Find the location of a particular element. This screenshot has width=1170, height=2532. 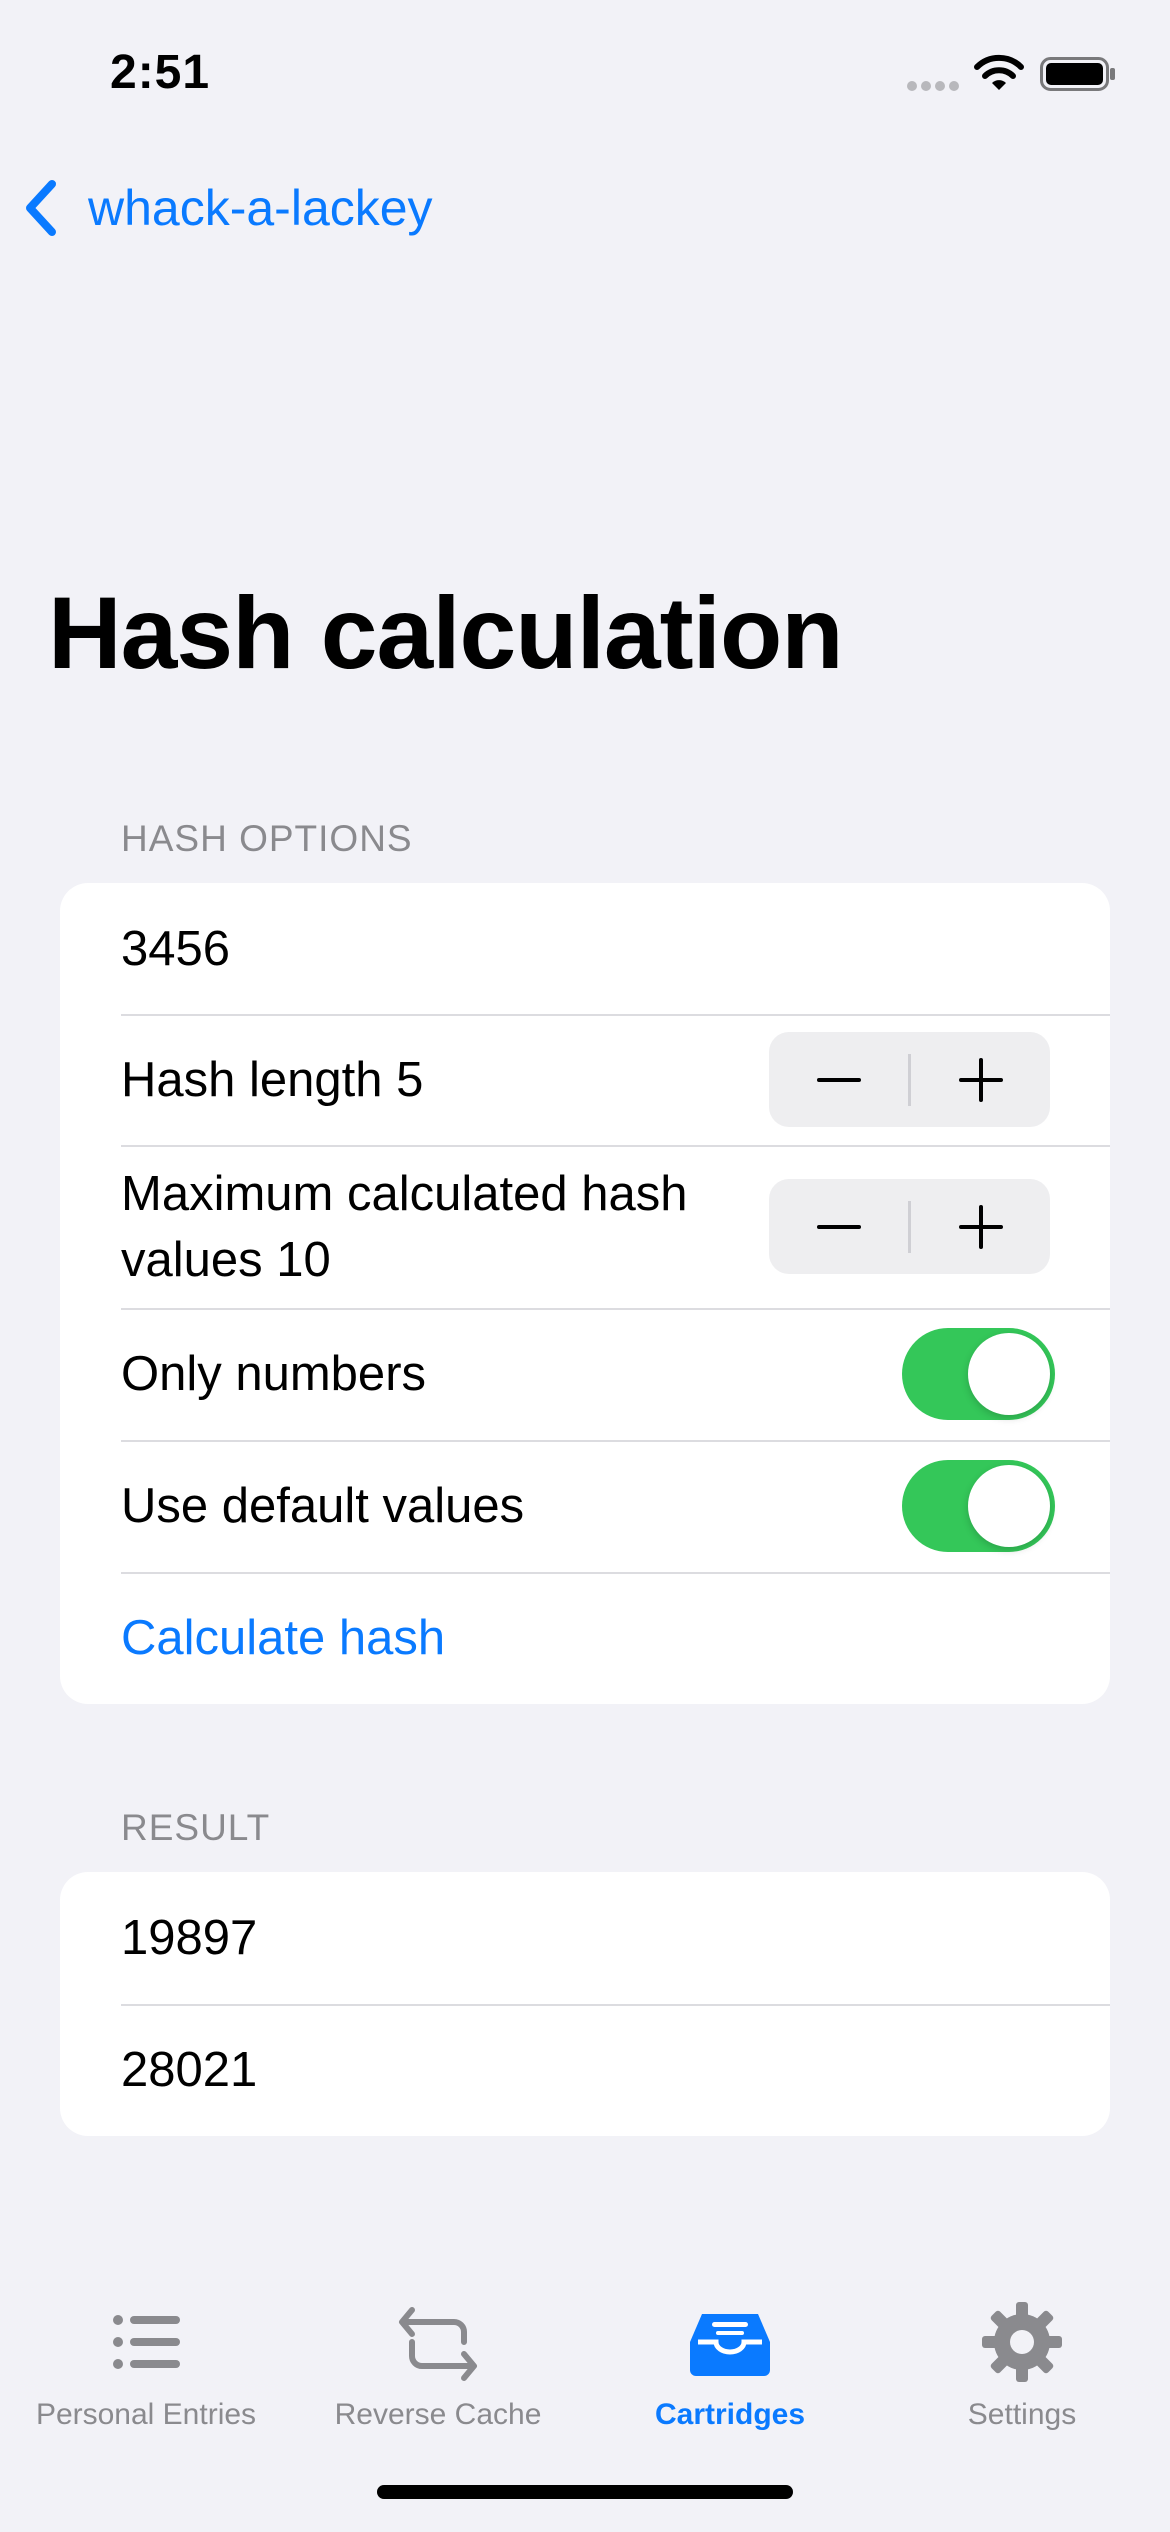

tab-reverse-cache: Reverse Cache is located at coordinates (438, 2340).